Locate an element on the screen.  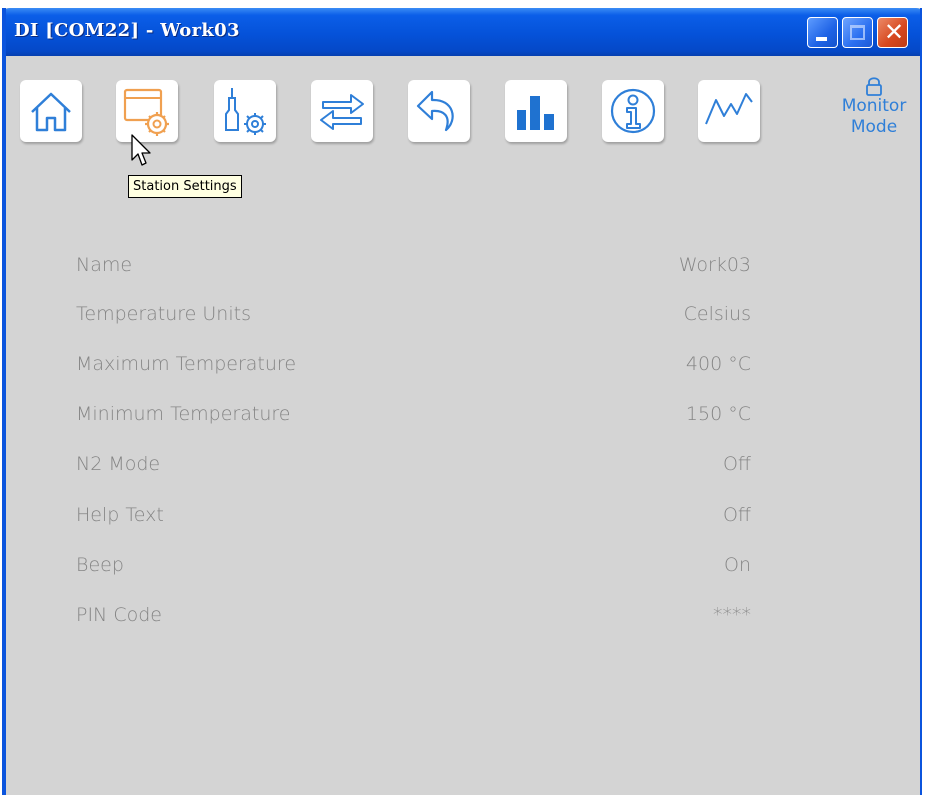
setting-row-pin-code: PIN Code **** is located at coordinates (413, 619).